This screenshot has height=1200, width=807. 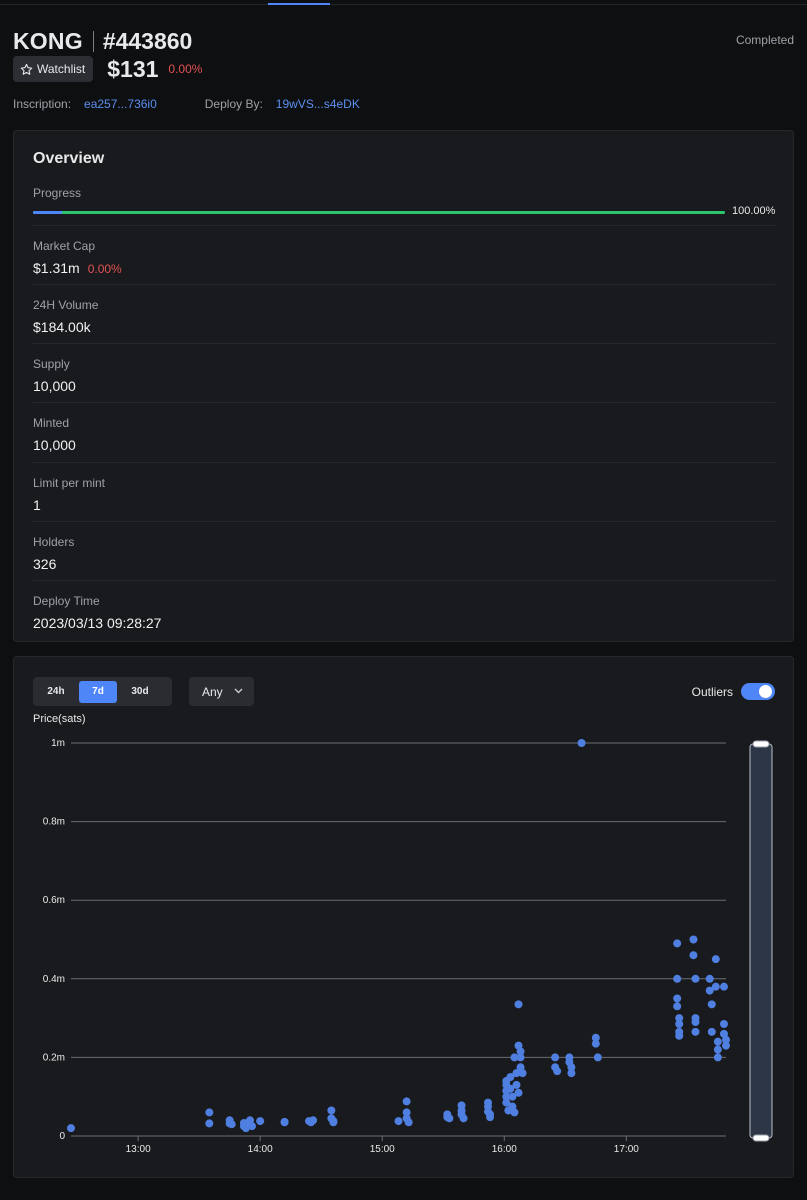 What do you see at coordinates (104, 269) in the screenshot?
I see `market-cap-change: 0.00%` at bounding box center [104, 269].